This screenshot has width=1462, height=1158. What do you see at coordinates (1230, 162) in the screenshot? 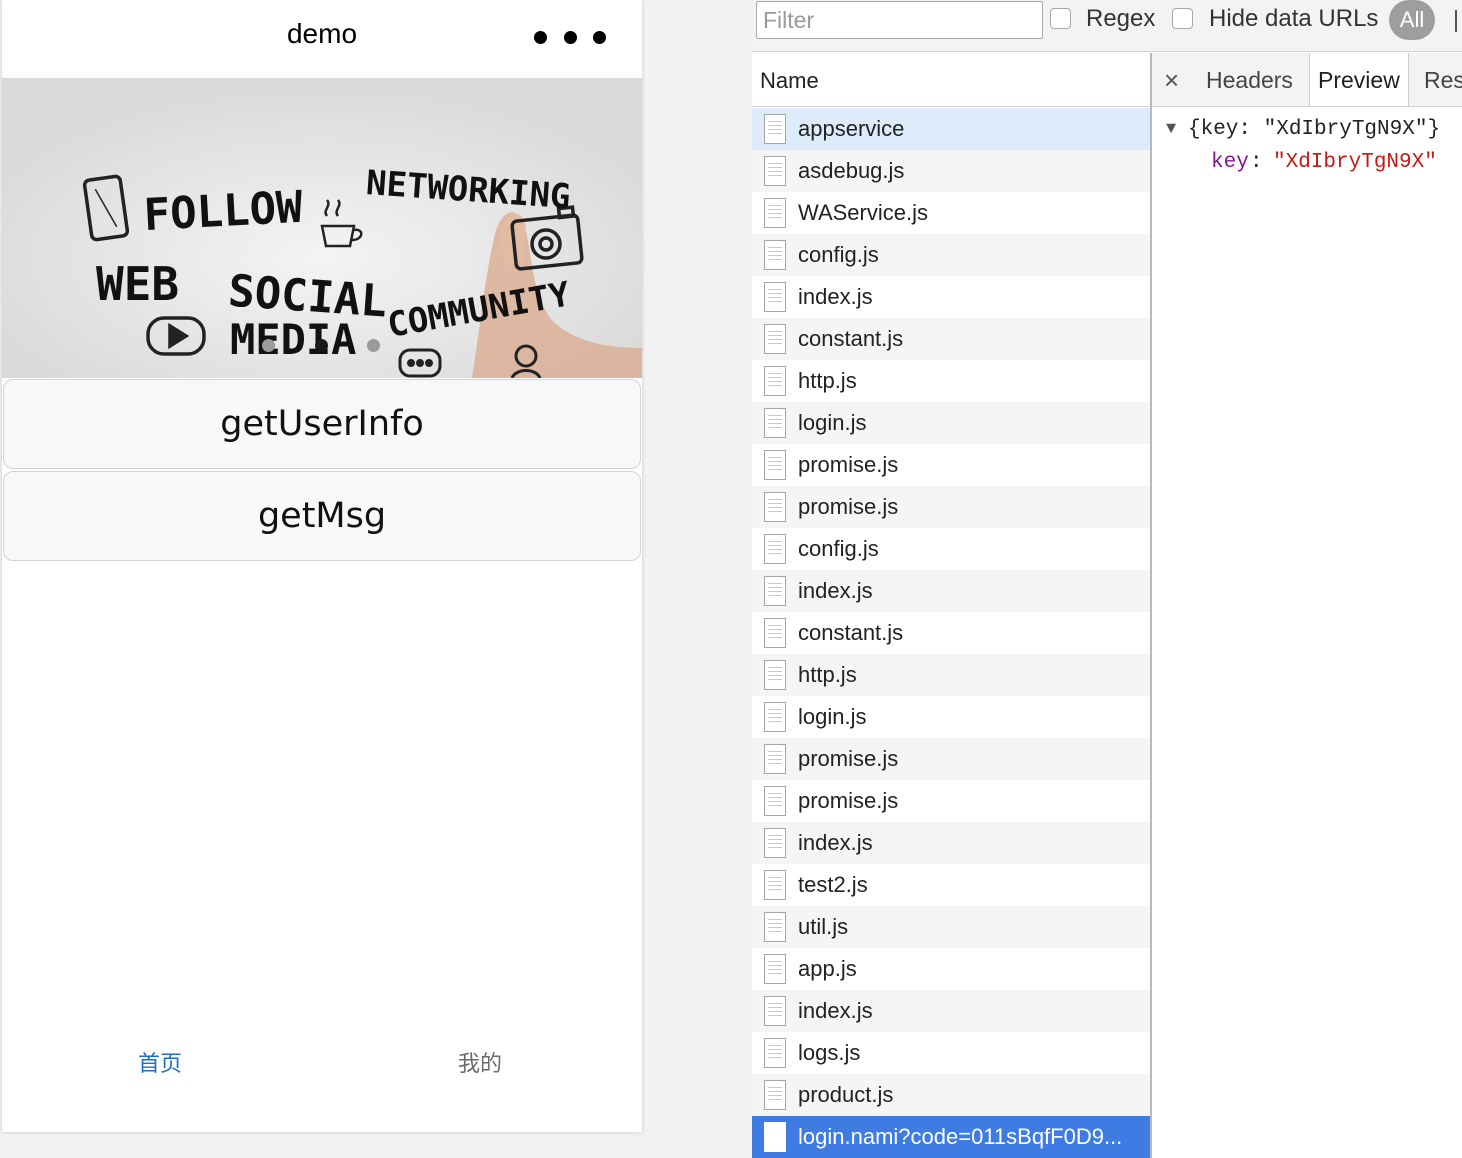
I see `json-property-key: key` at bounding box center [1230, 162].